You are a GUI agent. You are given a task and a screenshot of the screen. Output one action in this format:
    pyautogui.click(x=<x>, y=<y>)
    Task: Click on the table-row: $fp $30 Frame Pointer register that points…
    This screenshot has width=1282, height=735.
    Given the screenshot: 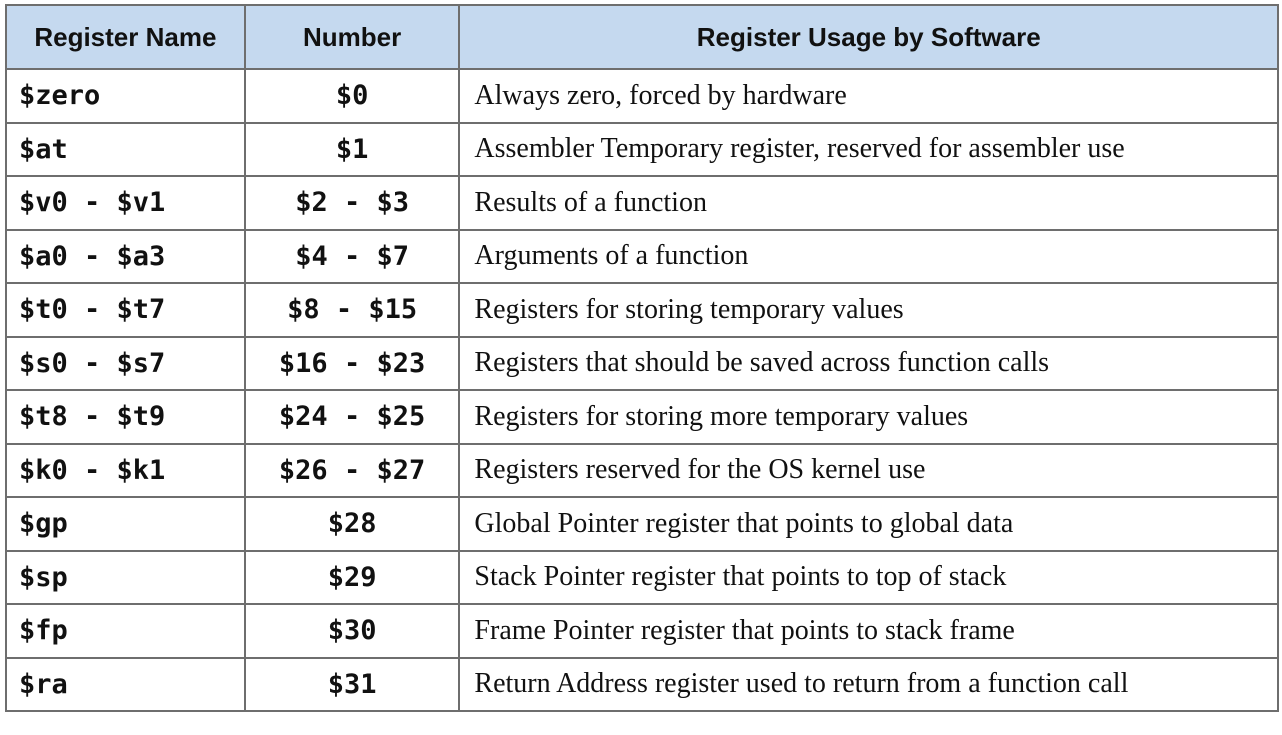 What is the action you would take?
    pyautogui.click(x=642, y=631)
    